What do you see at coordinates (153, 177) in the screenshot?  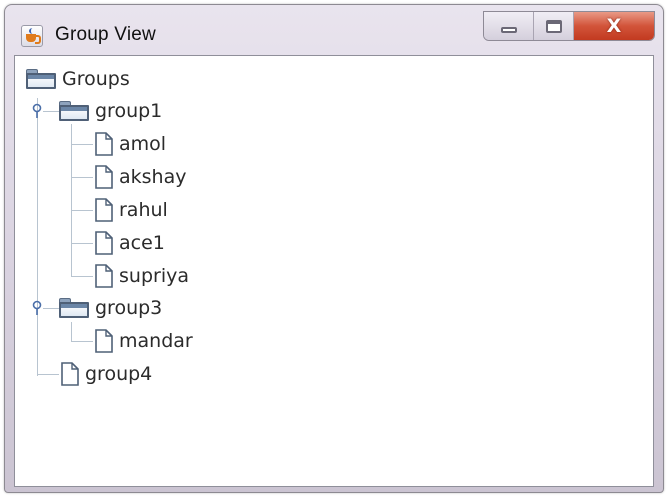 I see `tree-node-label: akshay` at bounding box center [153, 177].